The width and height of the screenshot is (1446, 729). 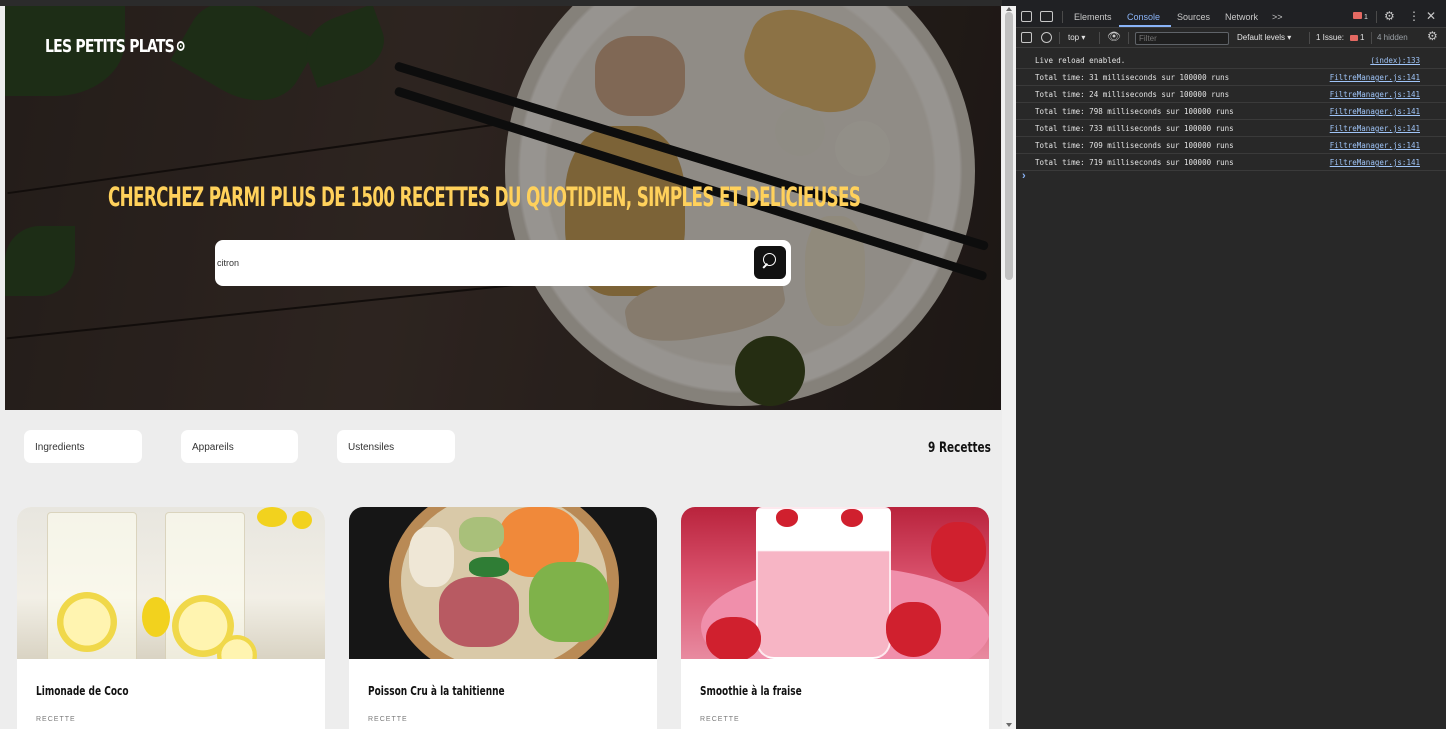 I want to click on scrollbar-thumb, so click(x=1009, y=146).